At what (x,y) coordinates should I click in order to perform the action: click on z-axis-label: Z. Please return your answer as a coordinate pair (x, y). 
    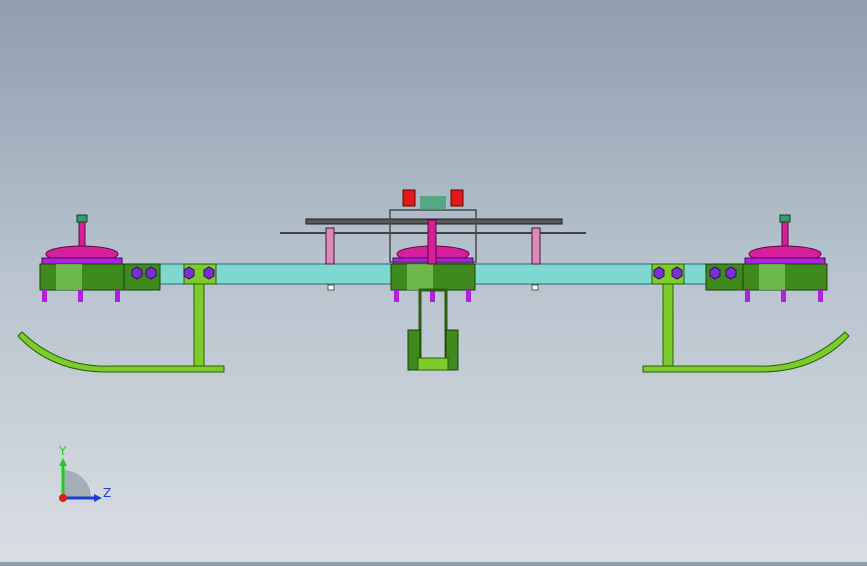
    Looking at the image, I should click on (107, 493).